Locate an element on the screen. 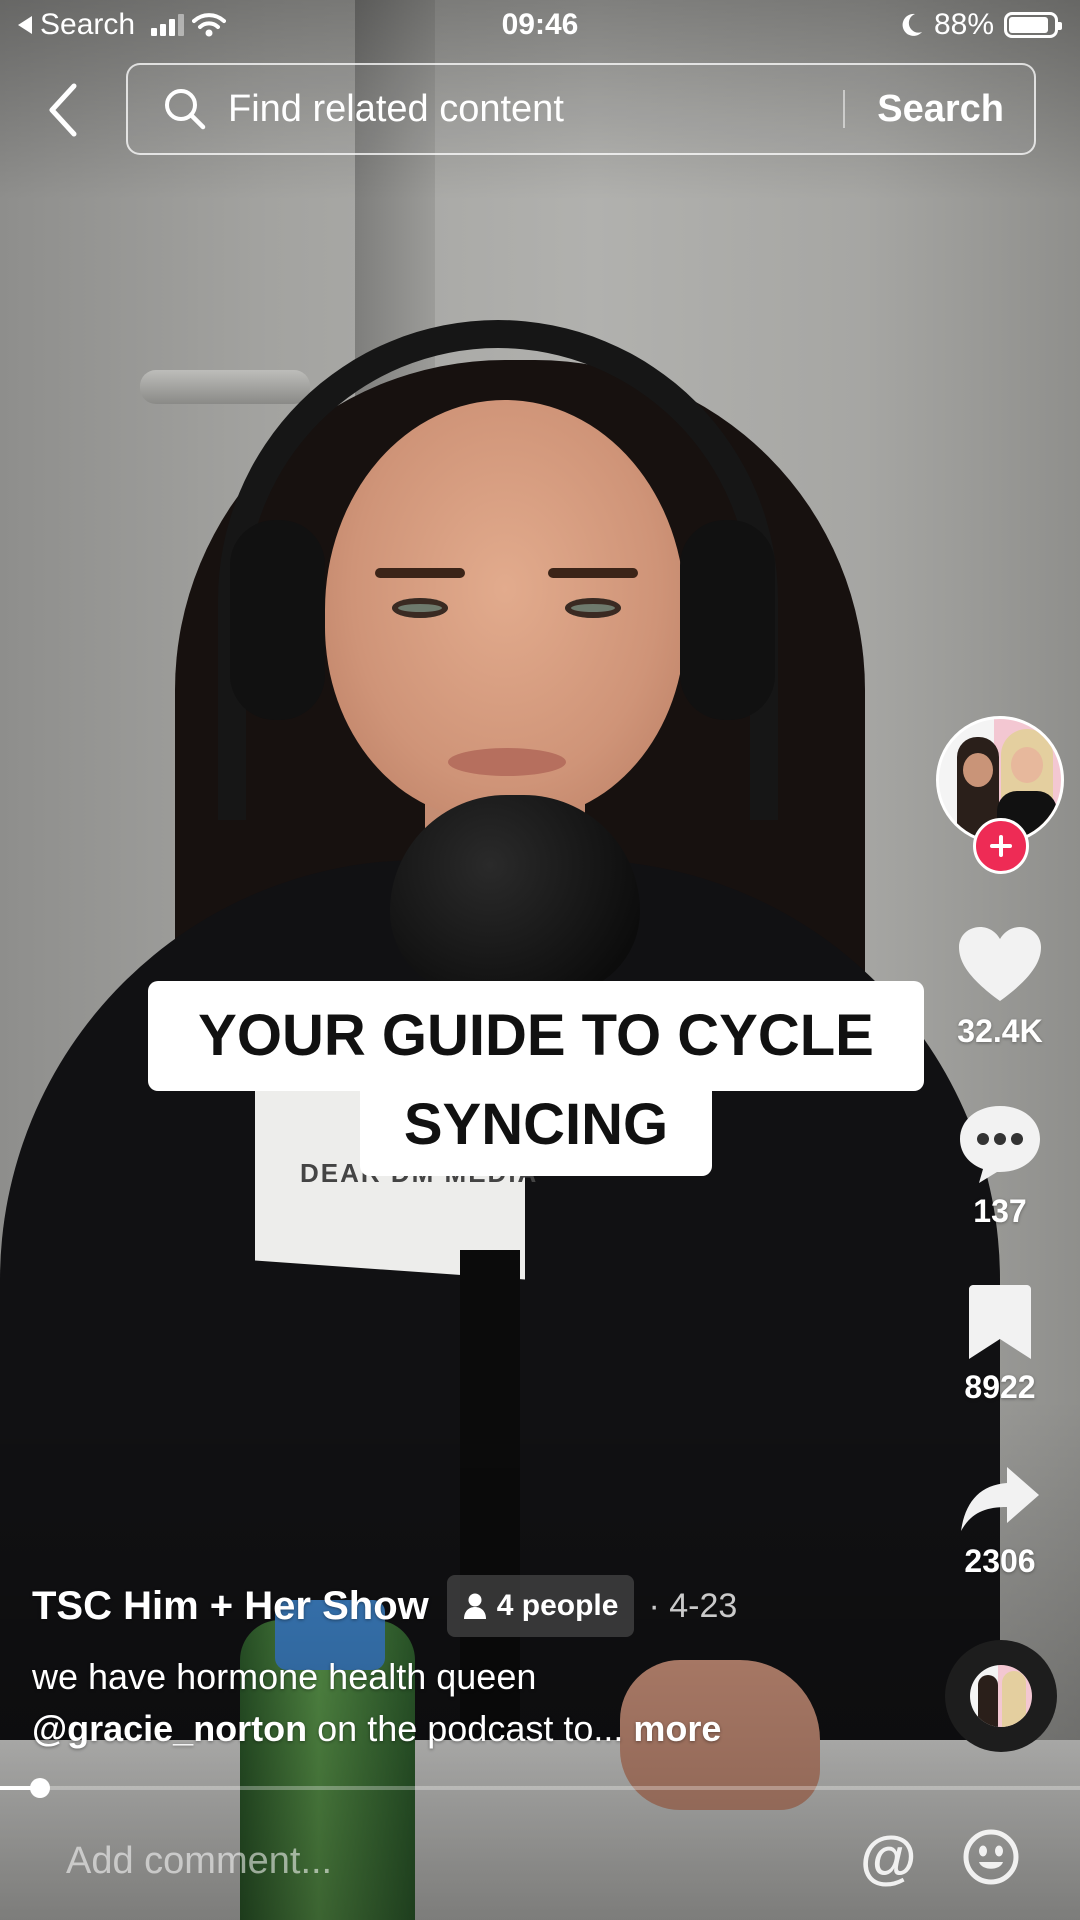  back-chevron-icon is located at coordinates (65, 110).